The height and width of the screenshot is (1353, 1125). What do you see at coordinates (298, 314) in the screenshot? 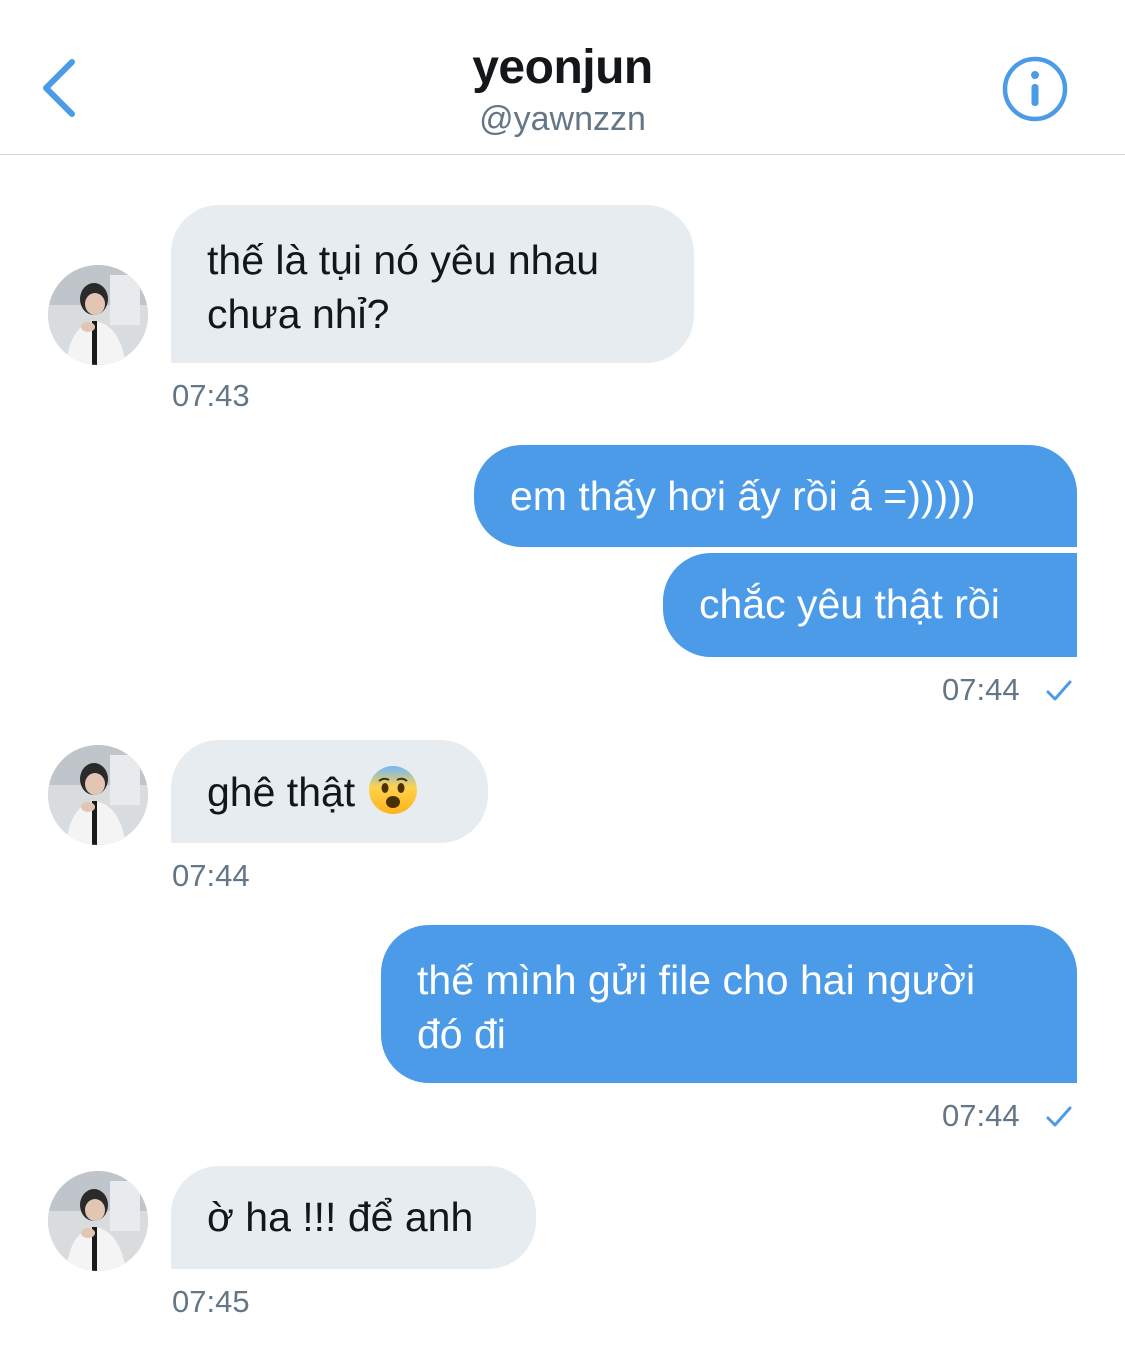
I see `message-text: chưa nhỉ?` at bounding box center [298, 314].